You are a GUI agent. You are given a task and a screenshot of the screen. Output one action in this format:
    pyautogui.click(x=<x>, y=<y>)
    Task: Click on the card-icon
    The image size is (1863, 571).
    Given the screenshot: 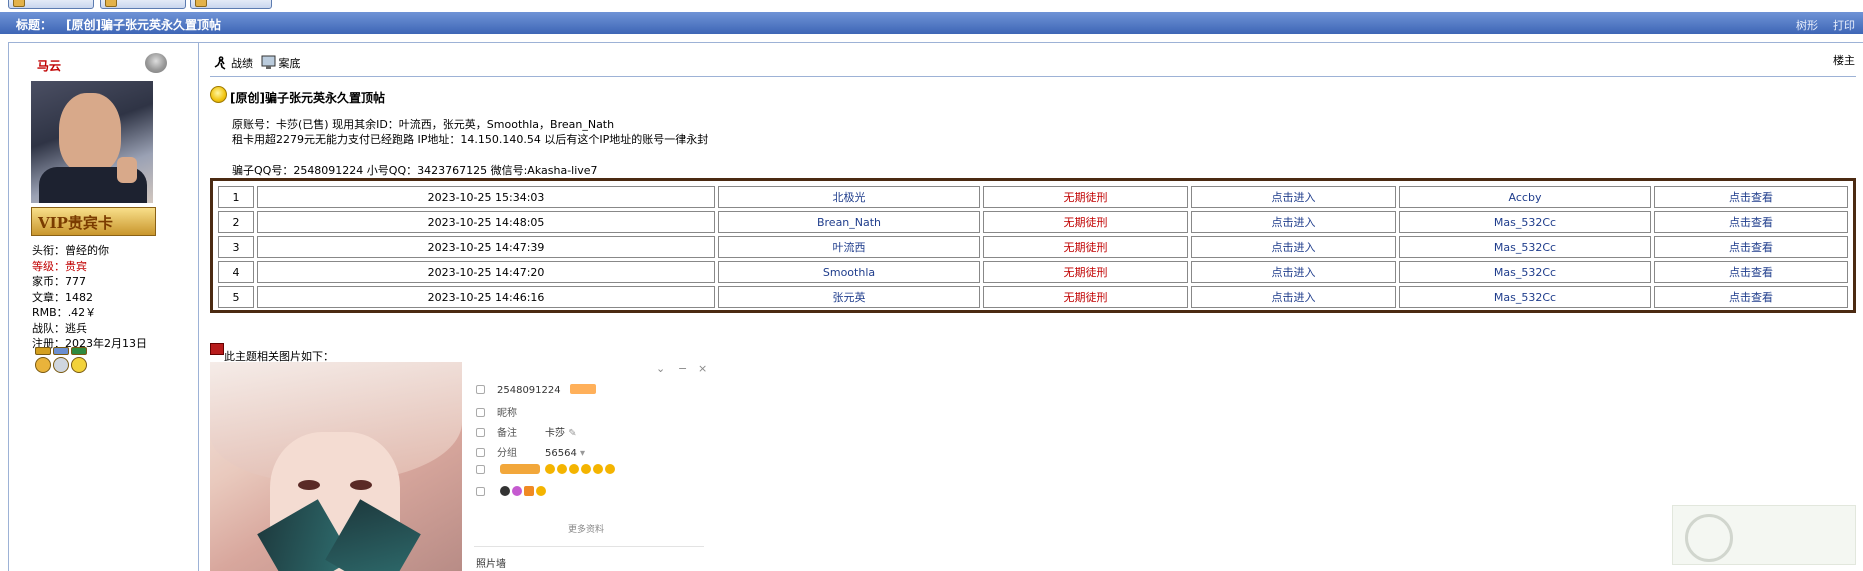 What is the action you would take?
    pyautogui.click(x=529, y=491)
    